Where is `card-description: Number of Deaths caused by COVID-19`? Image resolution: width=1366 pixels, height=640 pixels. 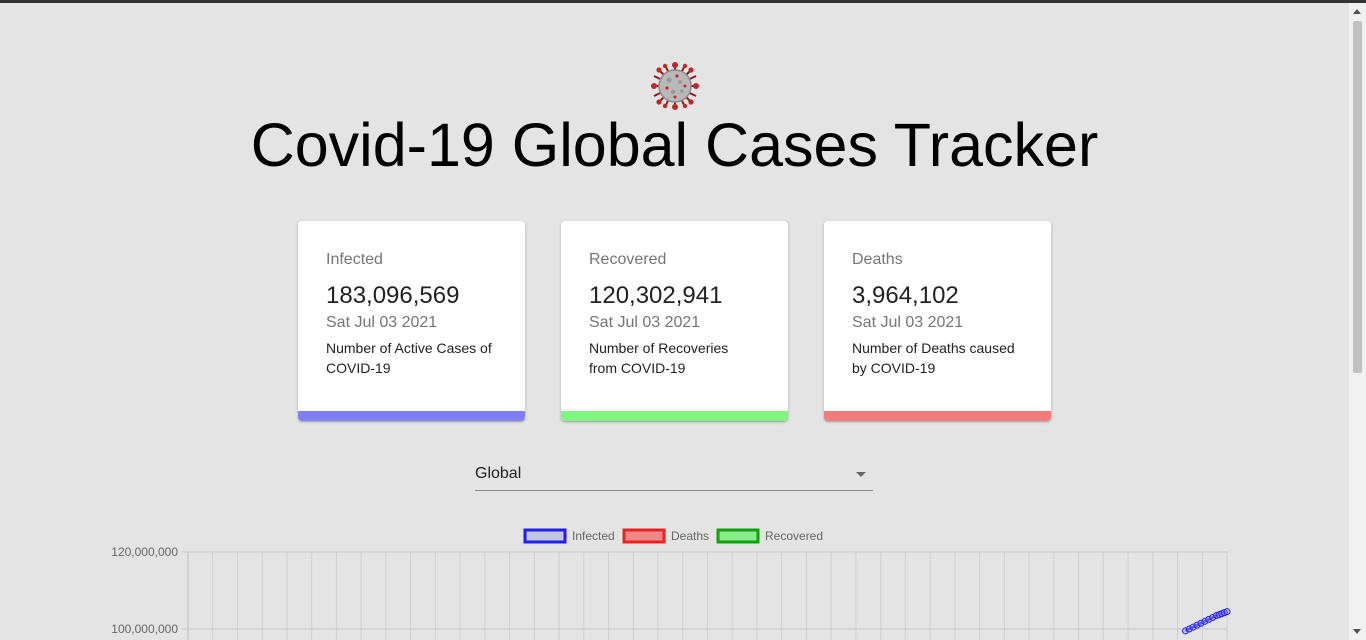 card-description: Number of Deaths caused by COVID-19 is located at coordinates (933, 358).